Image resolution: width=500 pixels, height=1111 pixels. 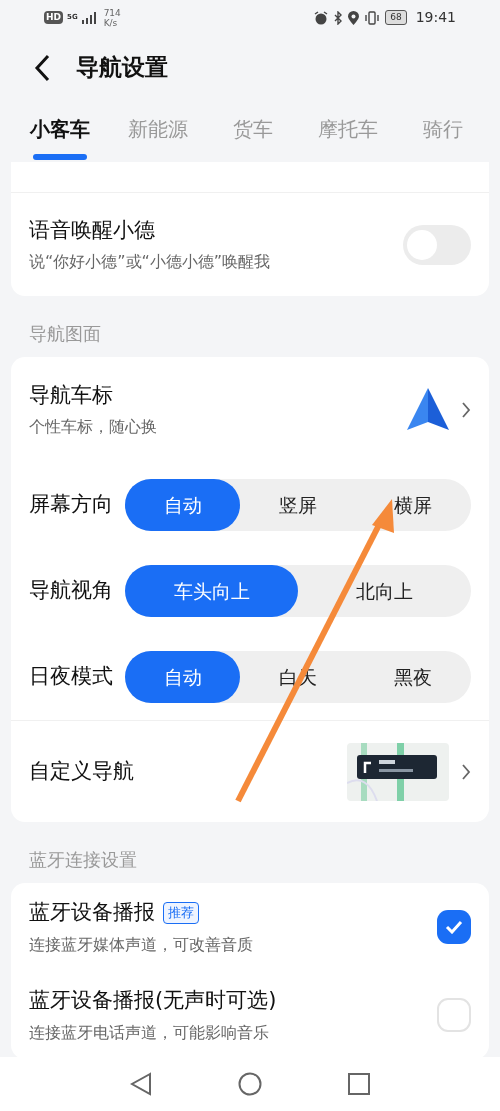 I want to click on back-nav-icon, so click(x=141, y=1084).